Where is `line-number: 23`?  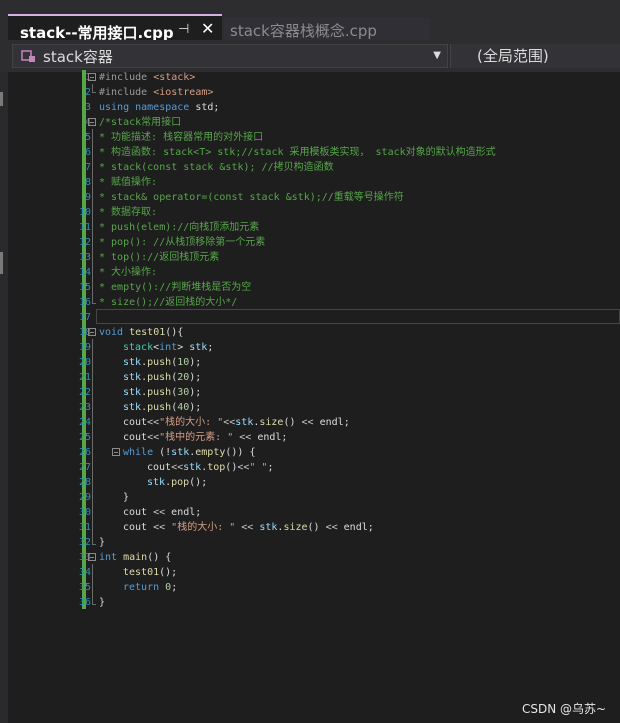 line-number: 23 is located at coordinates (84, 407).